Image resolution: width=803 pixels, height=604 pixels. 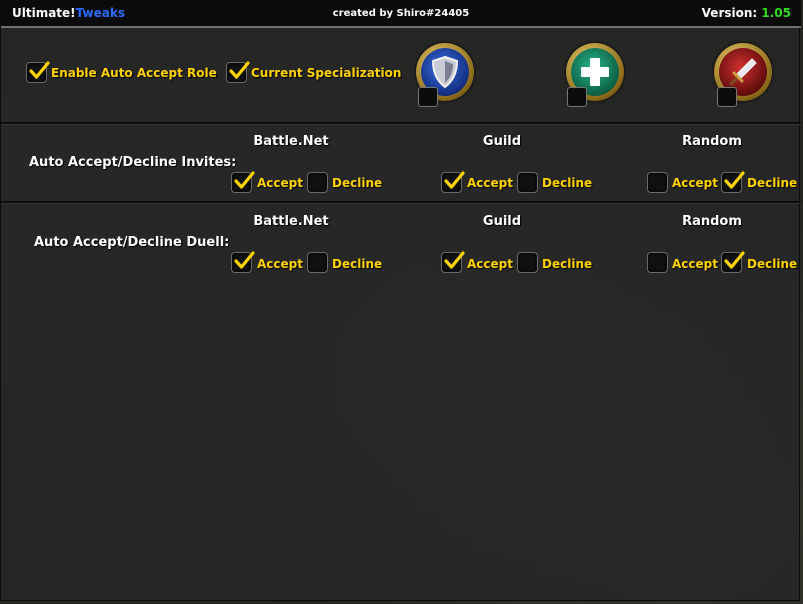 I want to click on invites-guild-accept-checkbox, so click(x=453, y=182).